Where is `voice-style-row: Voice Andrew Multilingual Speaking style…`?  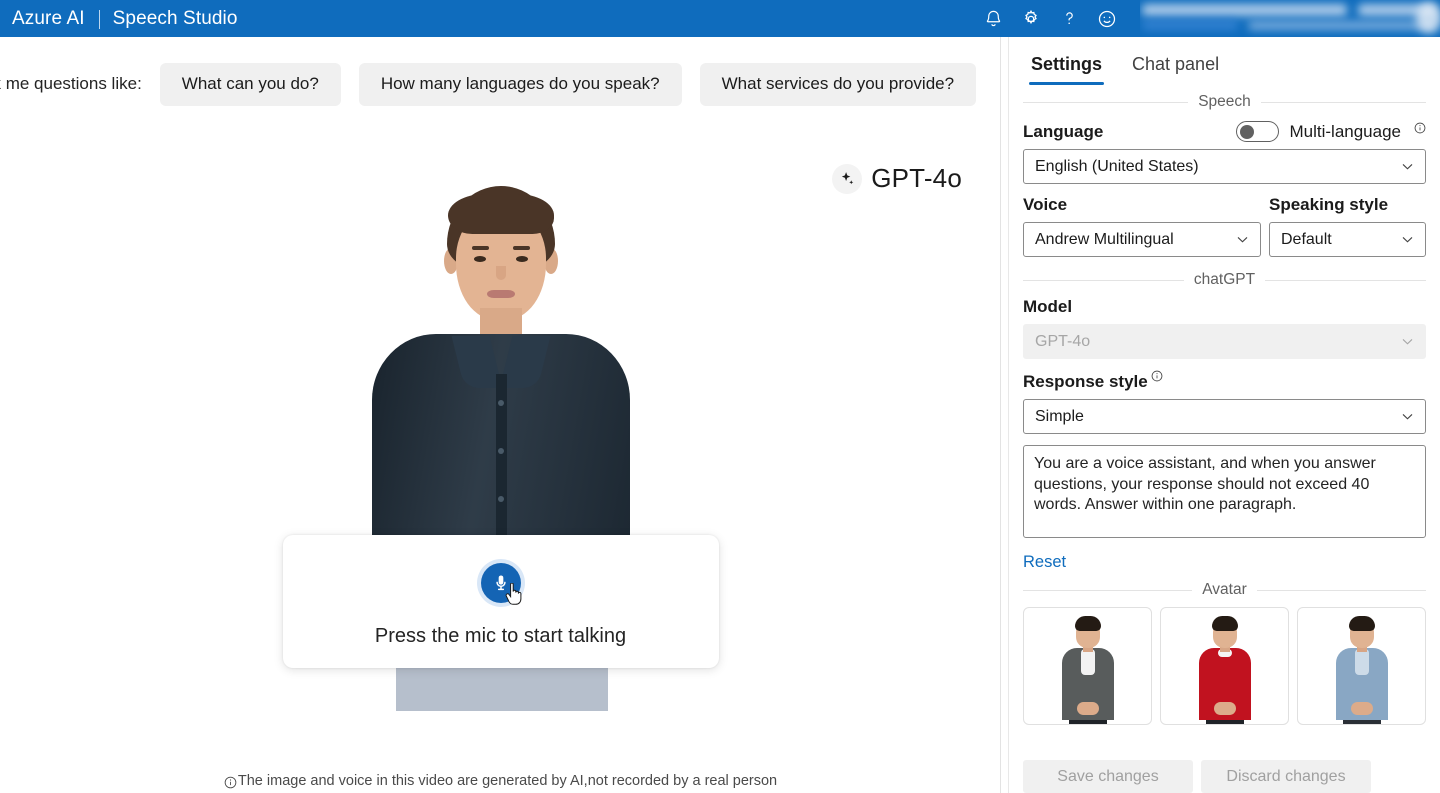
voice-style-row: Voice Andrew Multilingual Speaking style… is located at coordinates (1224, 226).